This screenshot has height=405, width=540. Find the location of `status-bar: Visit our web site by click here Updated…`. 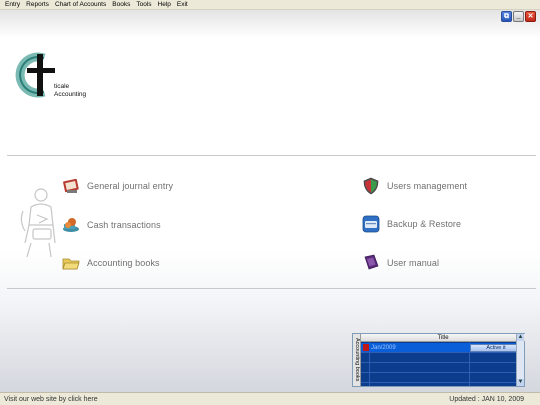

status-bar: Visit our web site by click here Updated… is located at coordinates (270, 398).